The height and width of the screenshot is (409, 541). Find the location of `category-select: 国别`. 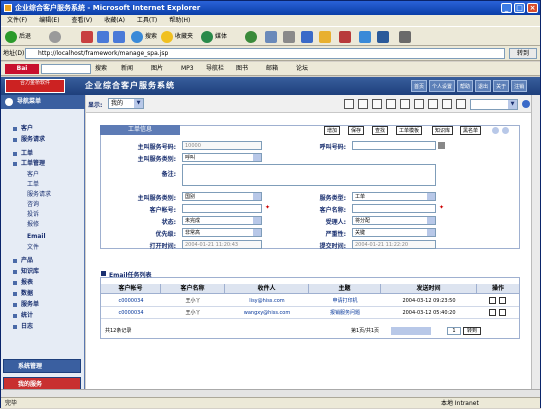

category-select: 国别 is located at coordinates (222, 196).